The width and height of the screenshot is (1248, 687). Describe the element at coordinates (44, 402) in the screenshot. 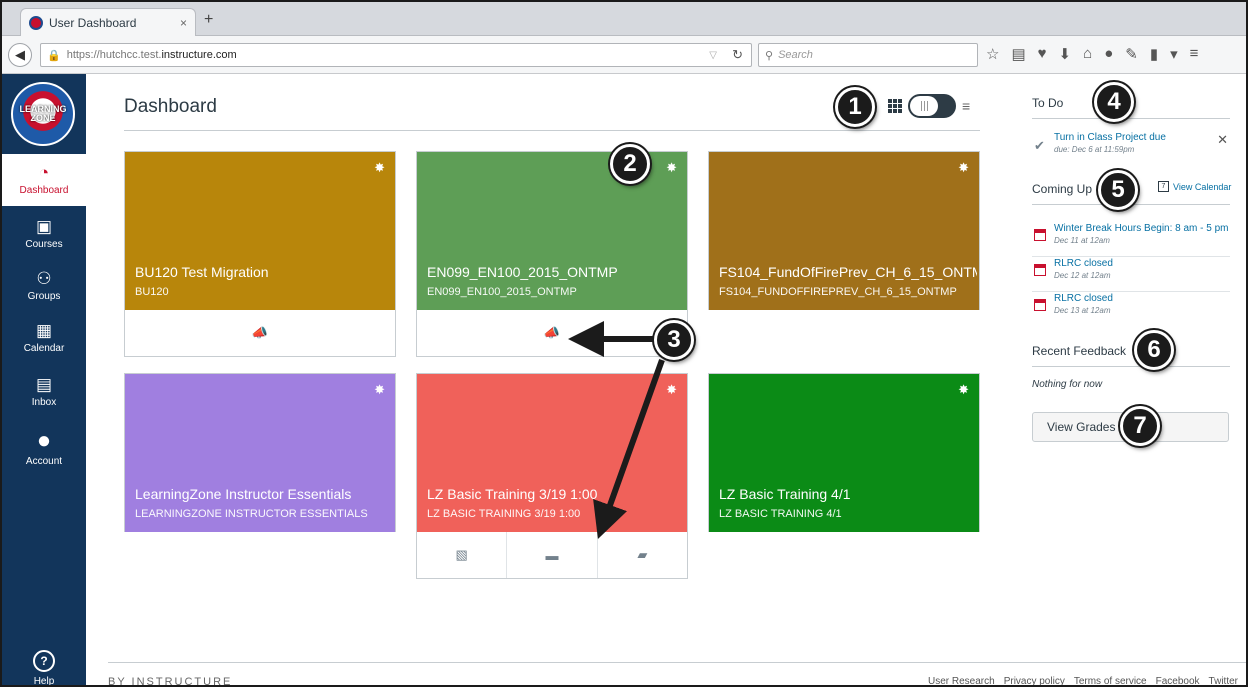

I see `nav-label: Inbox` at that location.